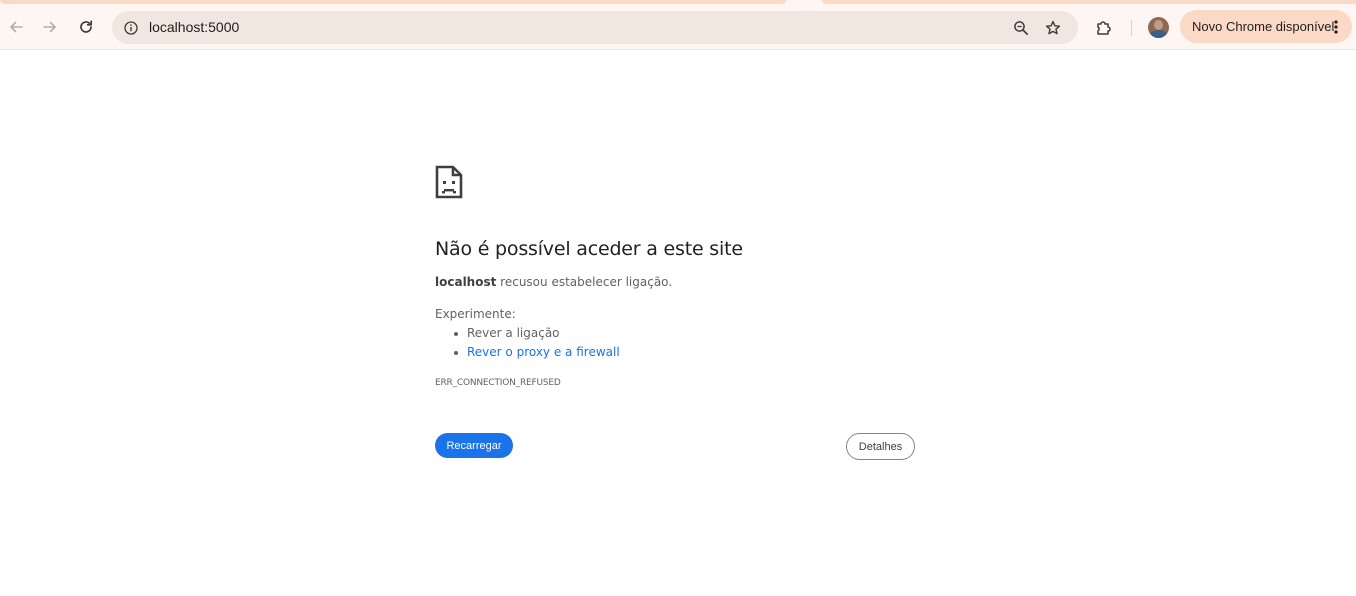 This screenshot has width=1356, height=596. Describe the element at coordinates (595, 27) in the screenshot. I see `address-bar: localhost:5000` at that location.